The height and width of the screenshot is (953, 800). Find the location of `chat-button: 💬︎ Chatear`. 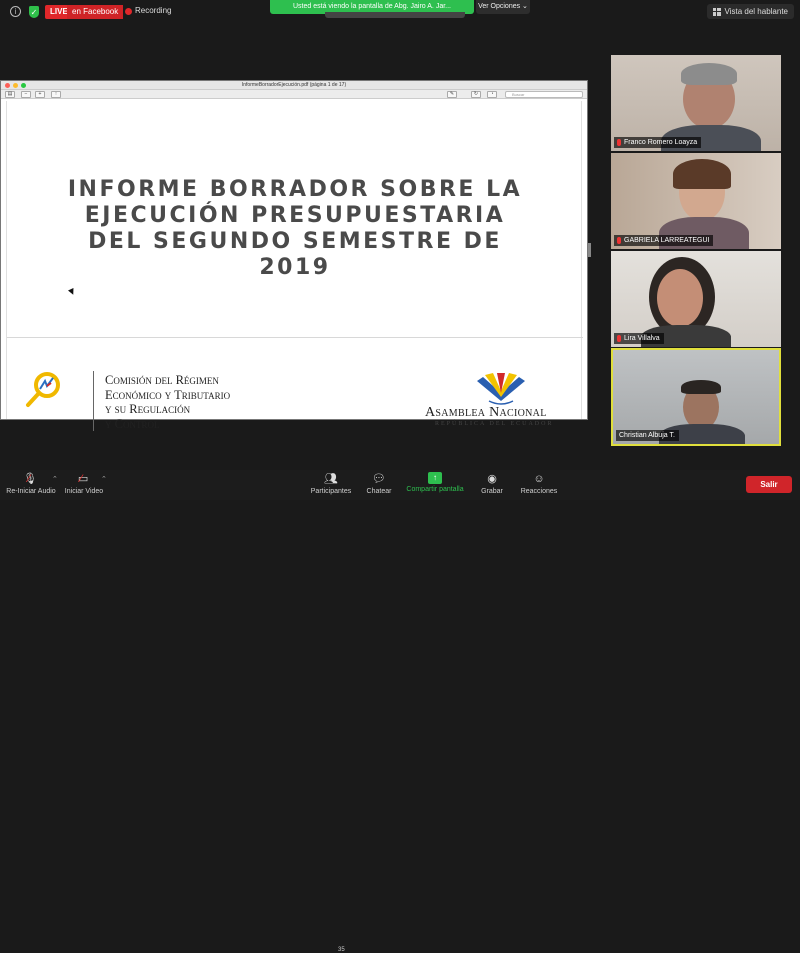

chat-button: 💬︎ Chatear is located at coordinates (379, 483).